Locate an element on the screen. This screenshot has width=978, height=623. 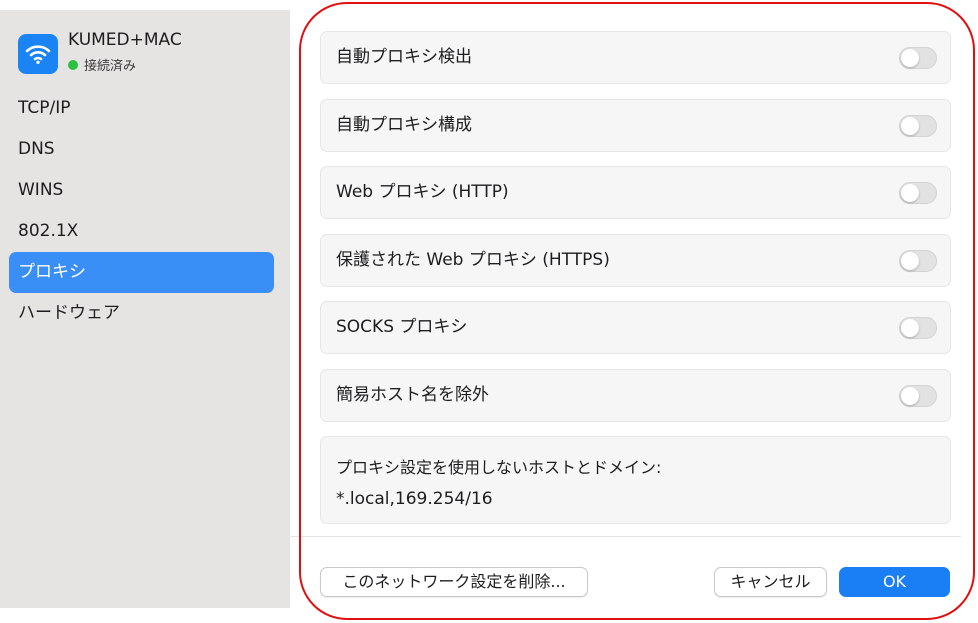
sidebar-item-8021x: 802.1X is located at coordinates (141, 231).